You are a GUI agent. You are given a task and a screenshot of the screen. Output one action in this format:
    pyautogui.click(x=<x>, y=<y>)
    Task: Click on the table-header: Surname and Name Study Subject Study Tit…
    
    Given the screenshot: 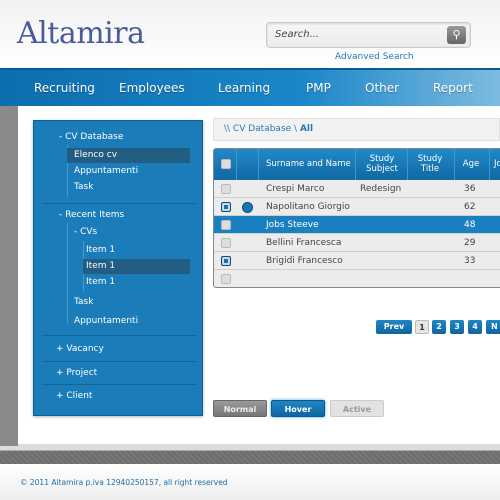 What is the action you would take?
    pyautogui.click(x=357, y=164)
    